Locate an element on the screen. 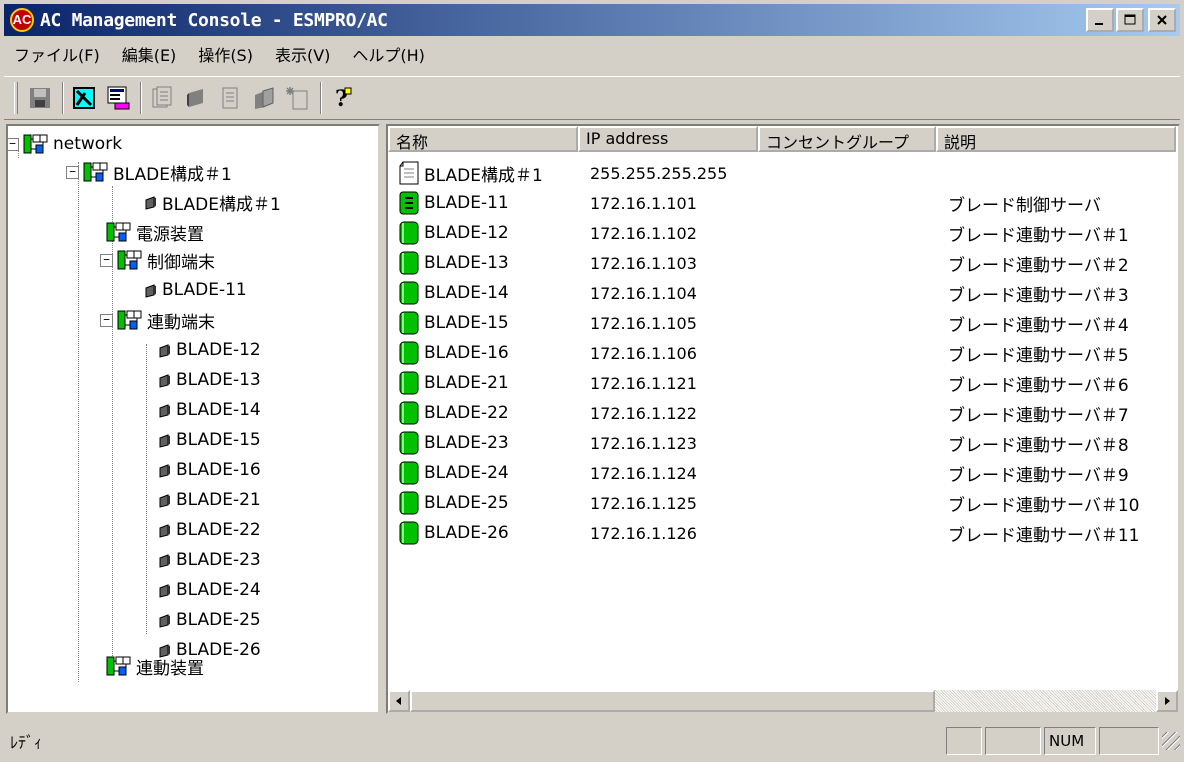 The height and width of the screenshot is (762, 1184). properties-button is located at coordinates (118, 98).